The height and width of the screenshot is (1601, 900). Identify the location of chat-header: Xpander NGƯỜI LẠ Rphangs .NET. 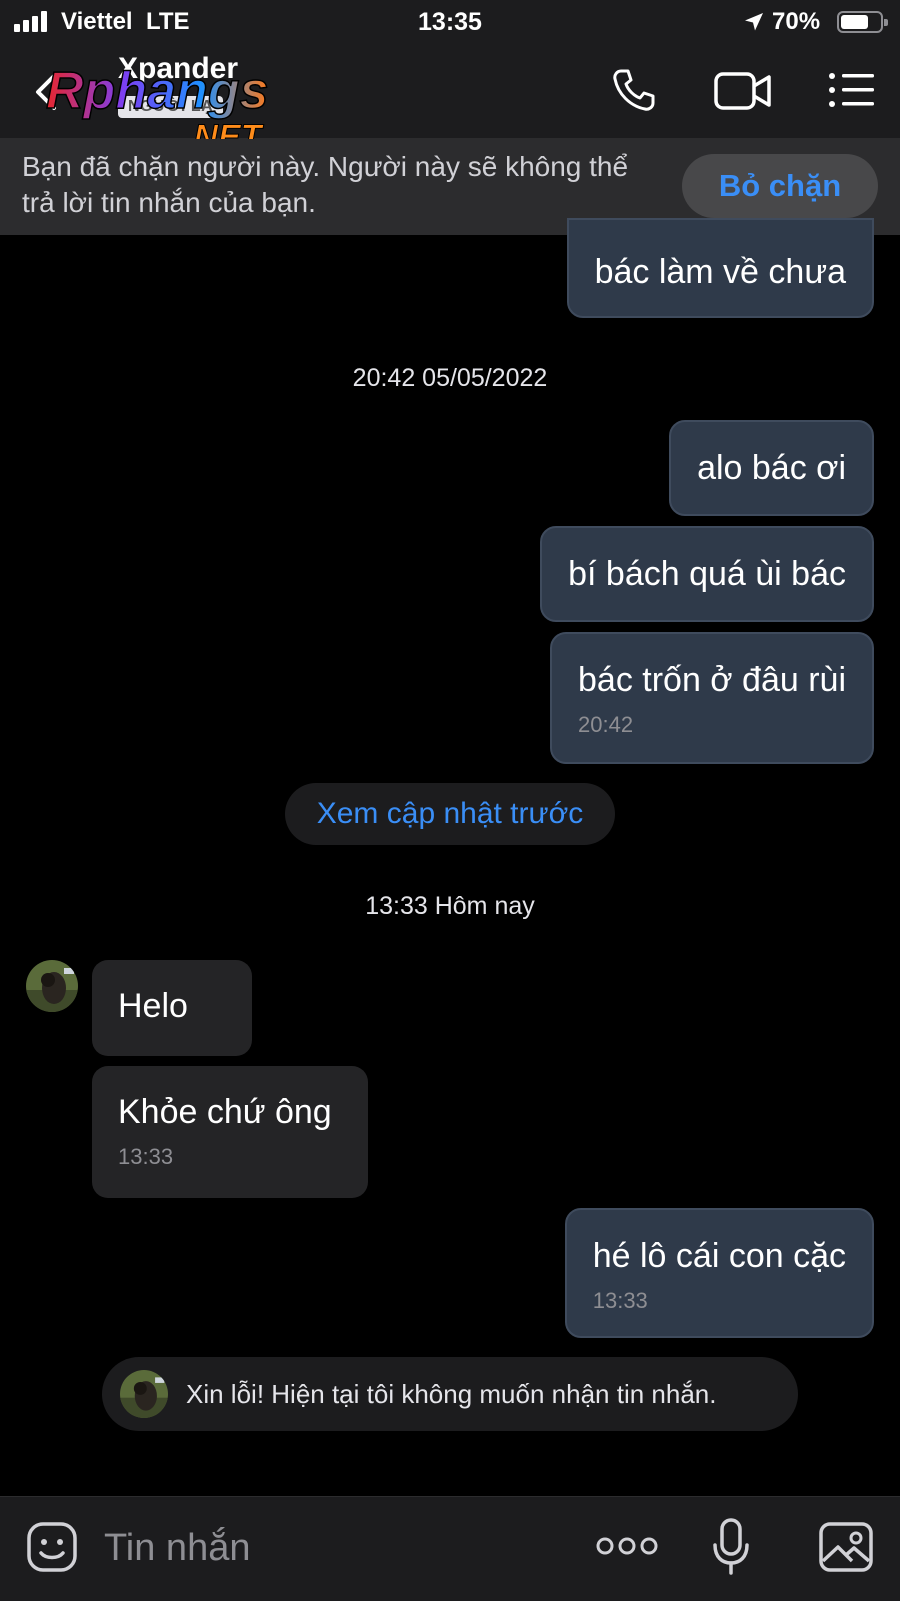
(450, 101).